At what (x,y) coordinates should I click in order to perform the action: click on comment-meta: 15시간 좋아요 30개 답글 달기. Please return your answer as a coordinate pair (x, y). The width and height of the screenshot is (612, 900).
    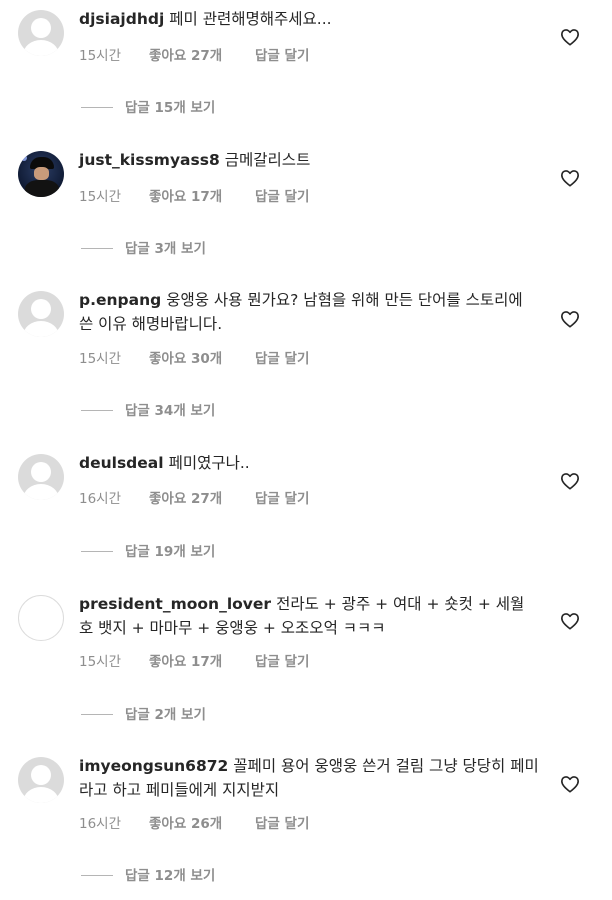
    Looking at the image, I should click on (194, 357).